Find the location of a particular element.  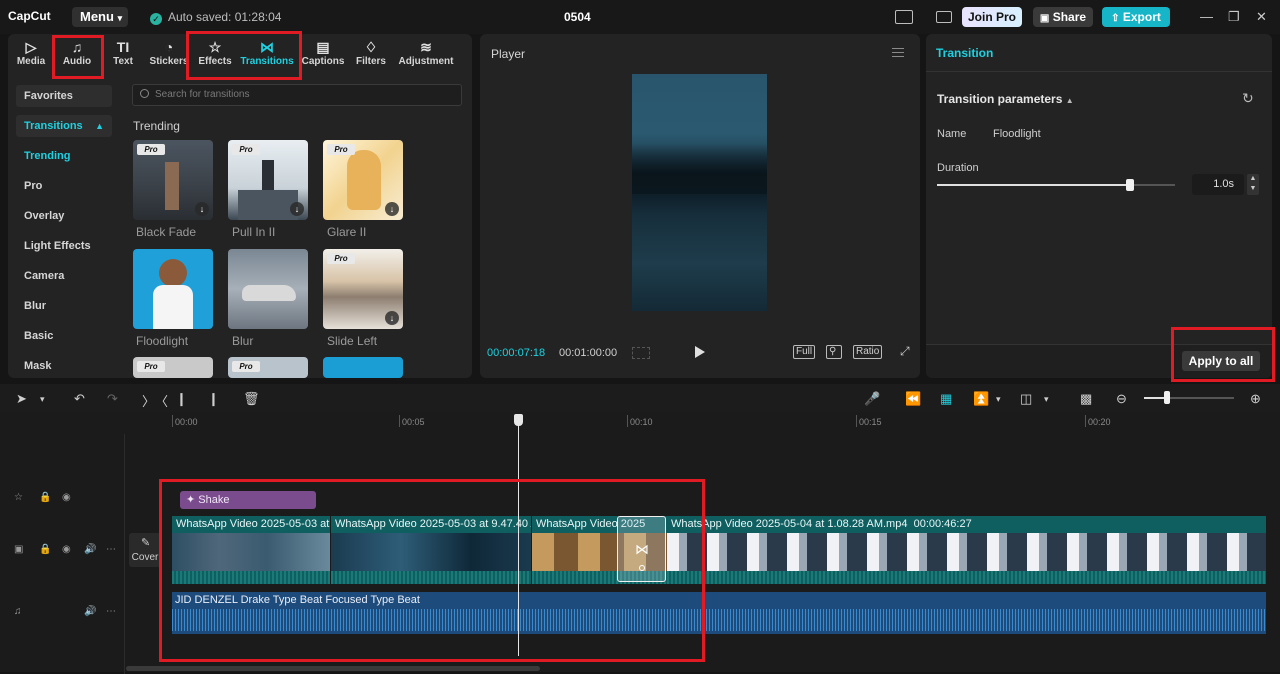

sidebar-item-camera: Camera is located at coordinates (64, 276).